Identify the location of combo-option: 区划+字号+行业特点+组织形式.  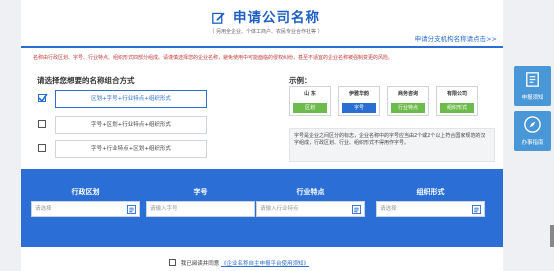
(167, 99).